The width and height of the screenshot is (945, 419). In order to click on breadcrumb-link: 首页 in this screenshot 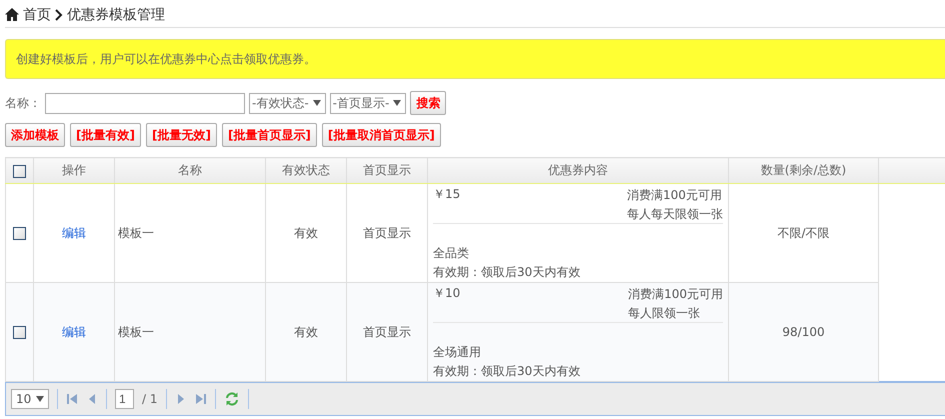, I will do `click(37, 15)`.